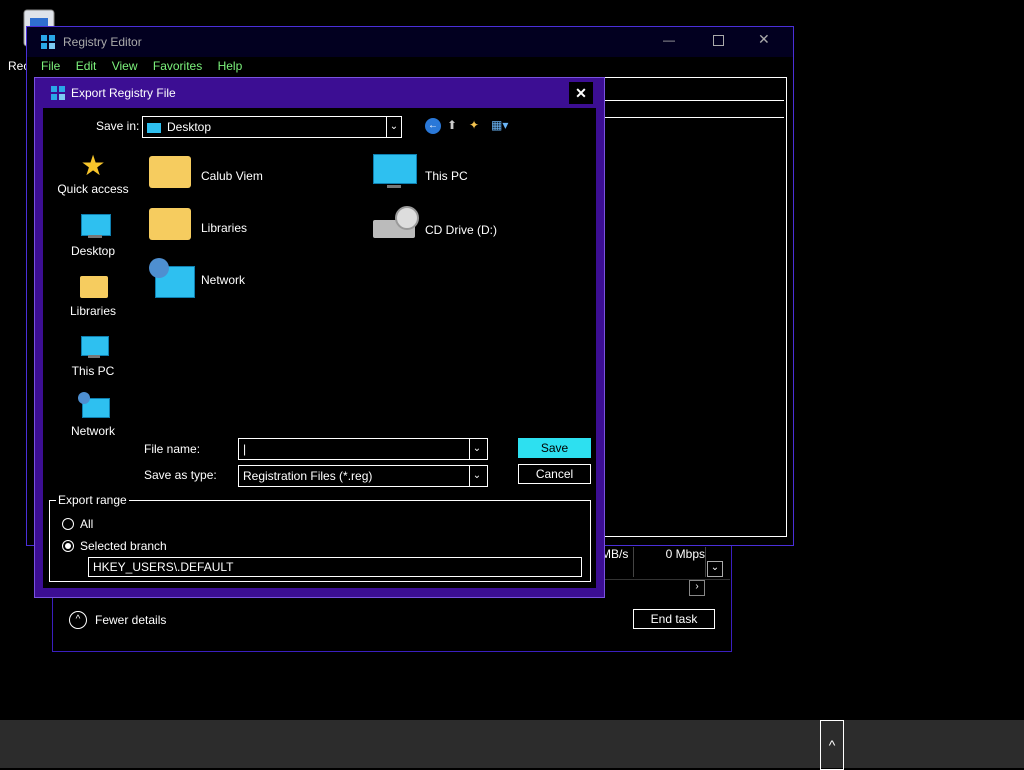  What do you see at coordinates (410, 42) in the screenshot?
I see `registry-title-bar: Registry Editor — ✕` at bounding box center [410, 42].